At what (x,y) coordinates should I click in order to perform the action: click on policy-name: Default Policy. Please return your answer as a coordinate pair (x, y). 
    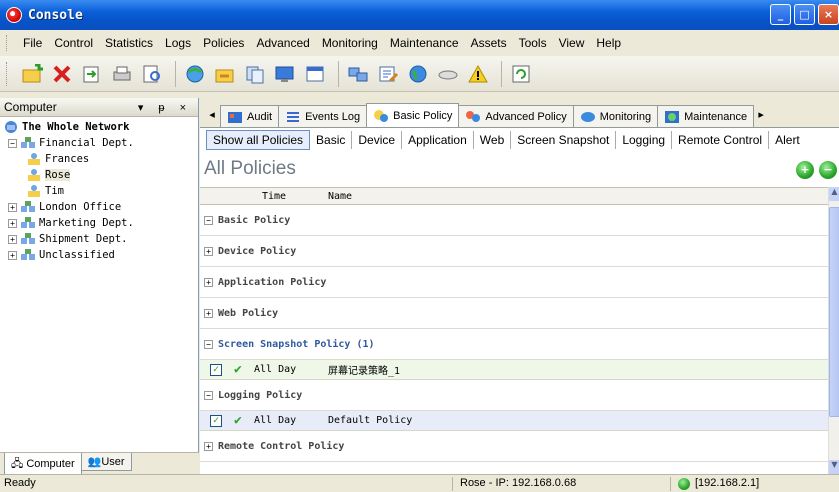
    Looking at the image, I should click on (370, 420).